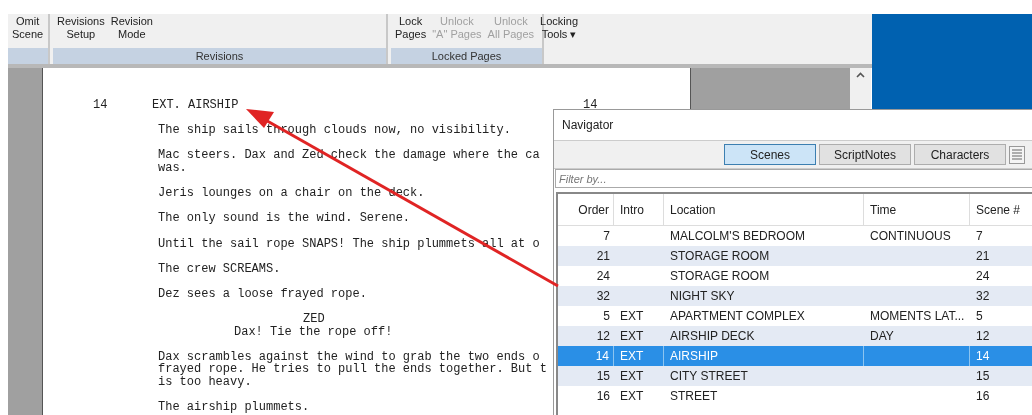 Image resolution: width=1032 pixels, height=415 pixels. Describe the element at coordinates (219, 269) in the screenshot. I see `action-text: The crew SCREAMS.` at that location.